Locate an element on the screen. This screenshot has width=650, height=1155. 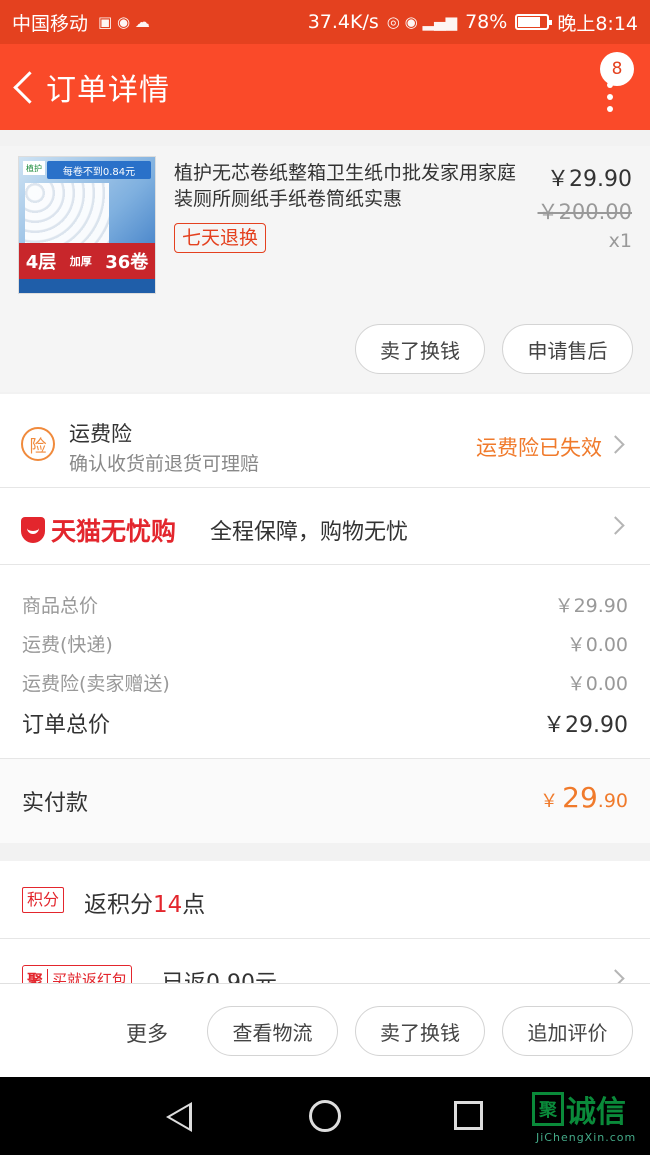
product-title: 植护无芯卷纸整箱卫生纸巾批发家用家庭装厕所厕纸手纸卷筒纸实惠 is located at coordinates (348, 186).